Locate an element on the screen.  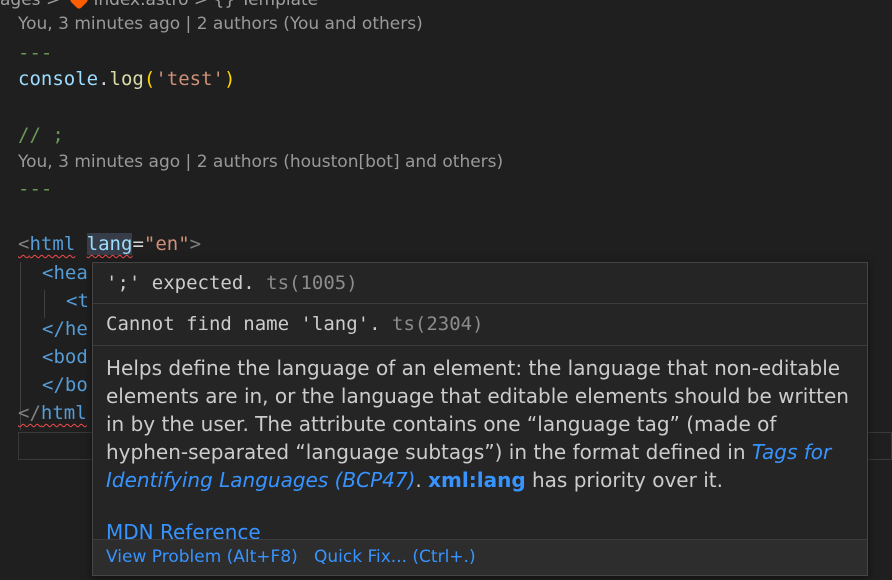
code-line-frontmatter-end: --- is located at coordinates (35, 189).